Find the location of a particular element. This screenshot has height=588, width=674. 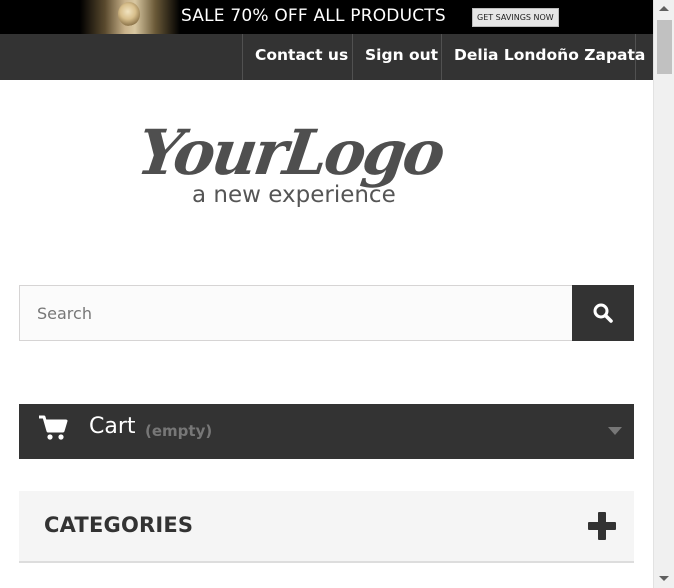

cart-label: Cart is located at coordinates (112, 426).